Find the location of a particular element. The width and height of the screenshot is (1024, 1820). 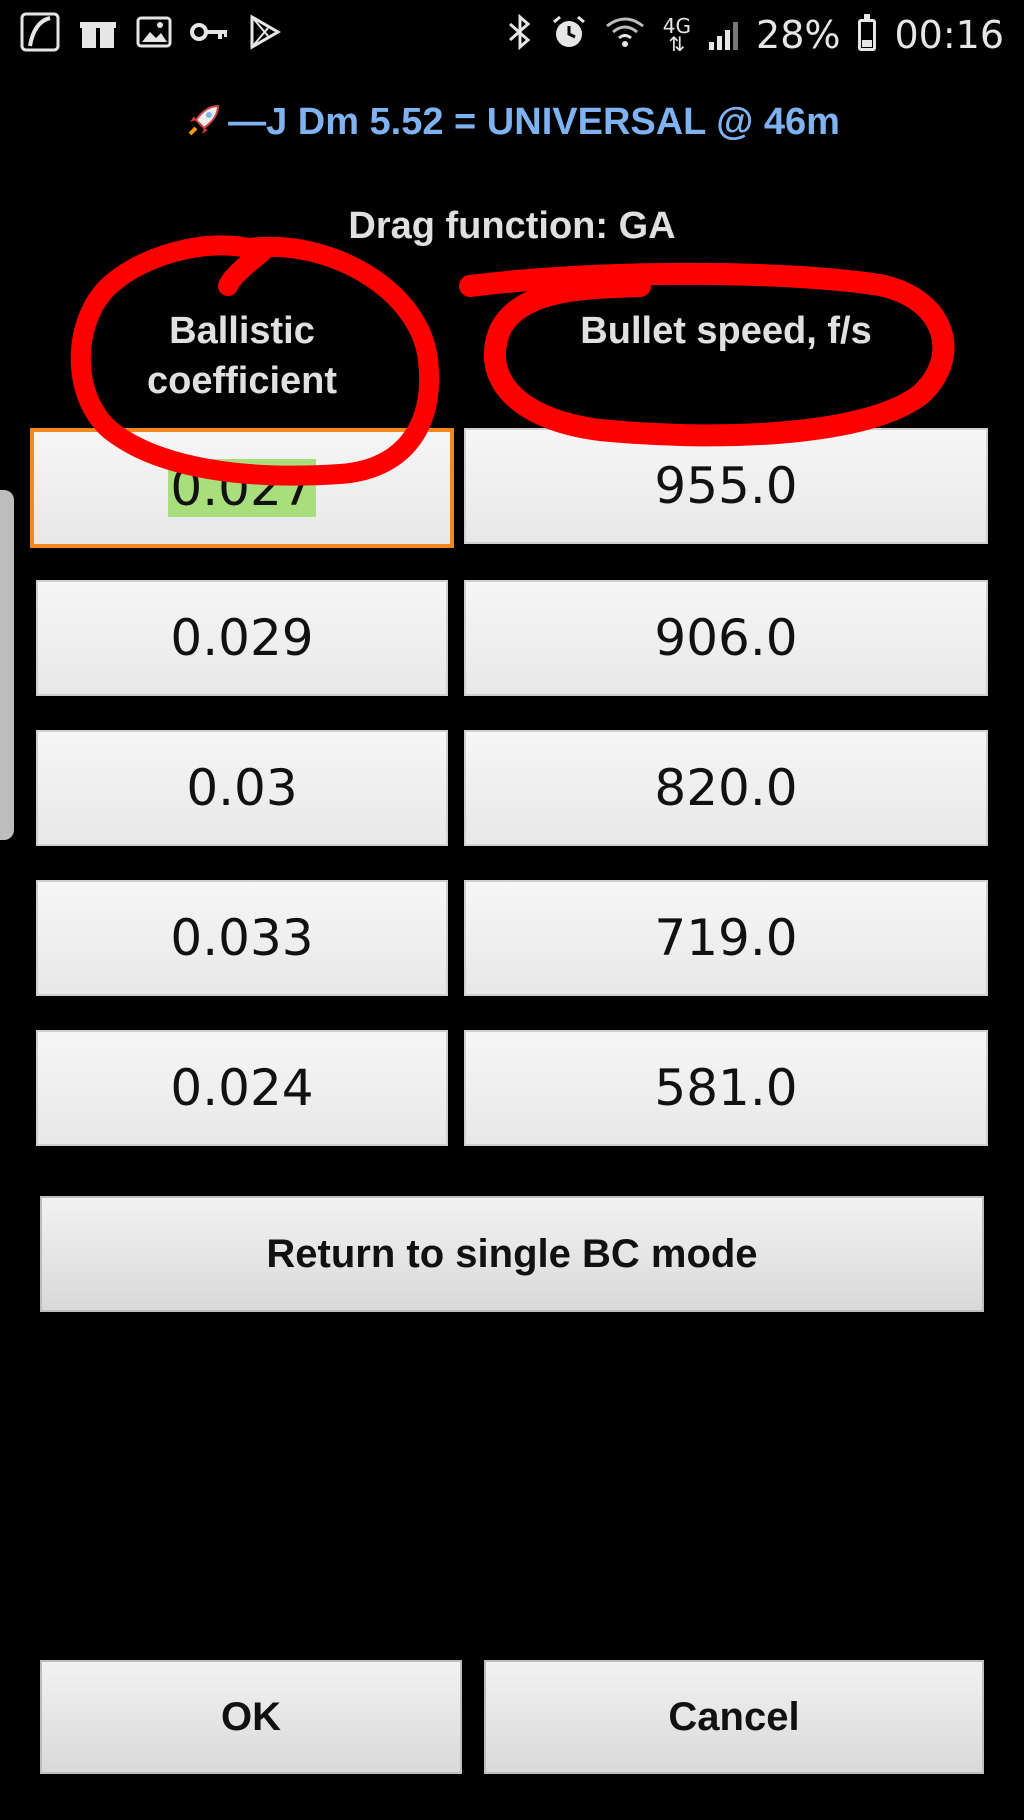

speed-value: 719.0 is located at coordinates (726, 938).